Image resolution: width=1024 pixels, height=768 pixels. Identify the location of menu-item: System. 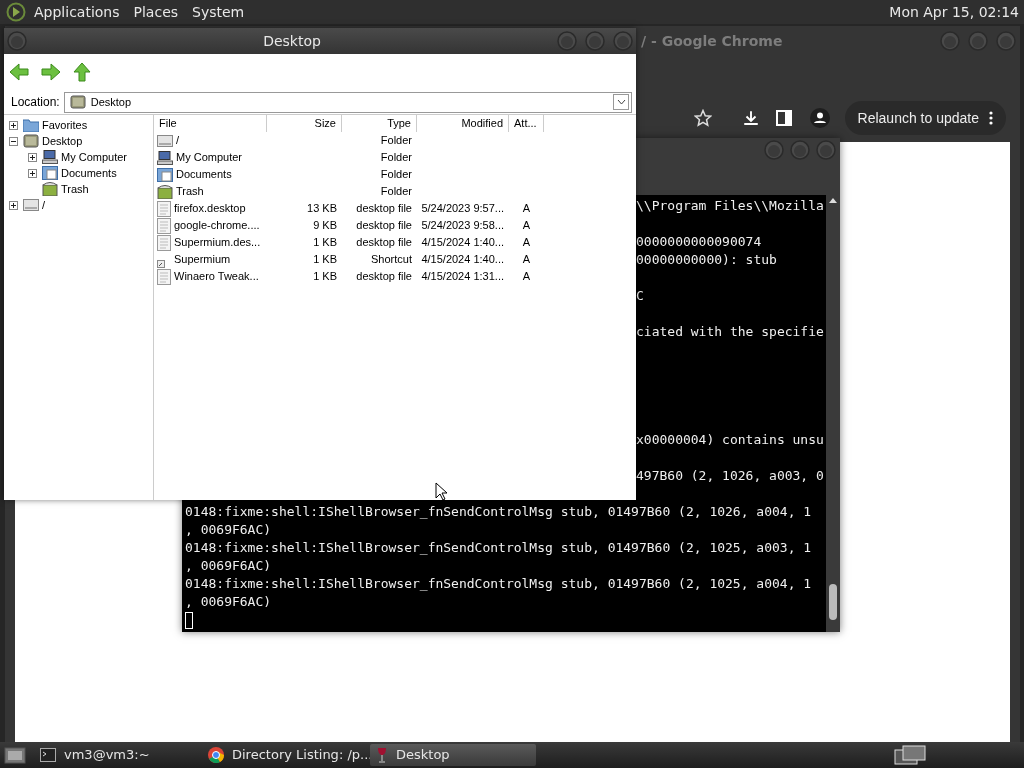
(218, 12).